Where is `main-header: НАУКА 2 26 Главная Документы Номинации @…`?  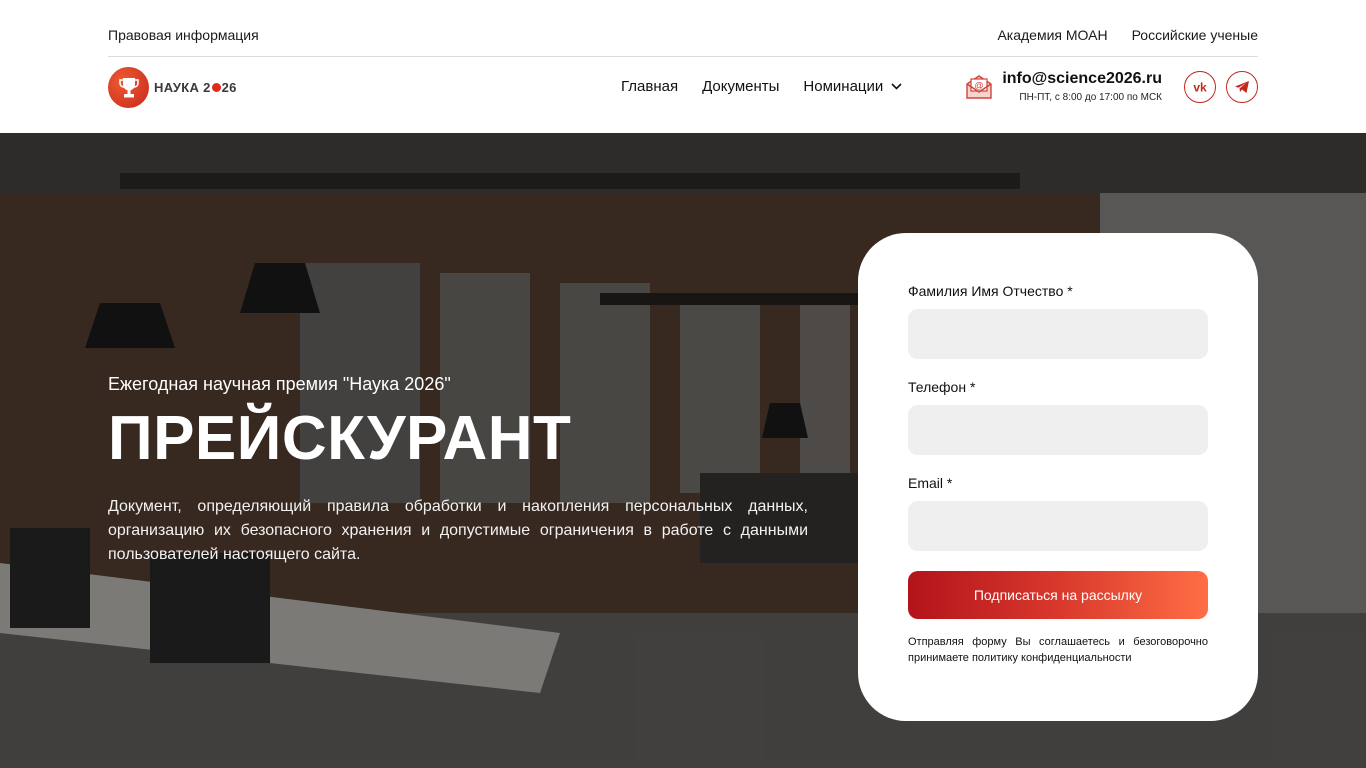
main-header: НАУКА 2 26 Главная Документы Номинации @… is located at coordinates (683, 95).